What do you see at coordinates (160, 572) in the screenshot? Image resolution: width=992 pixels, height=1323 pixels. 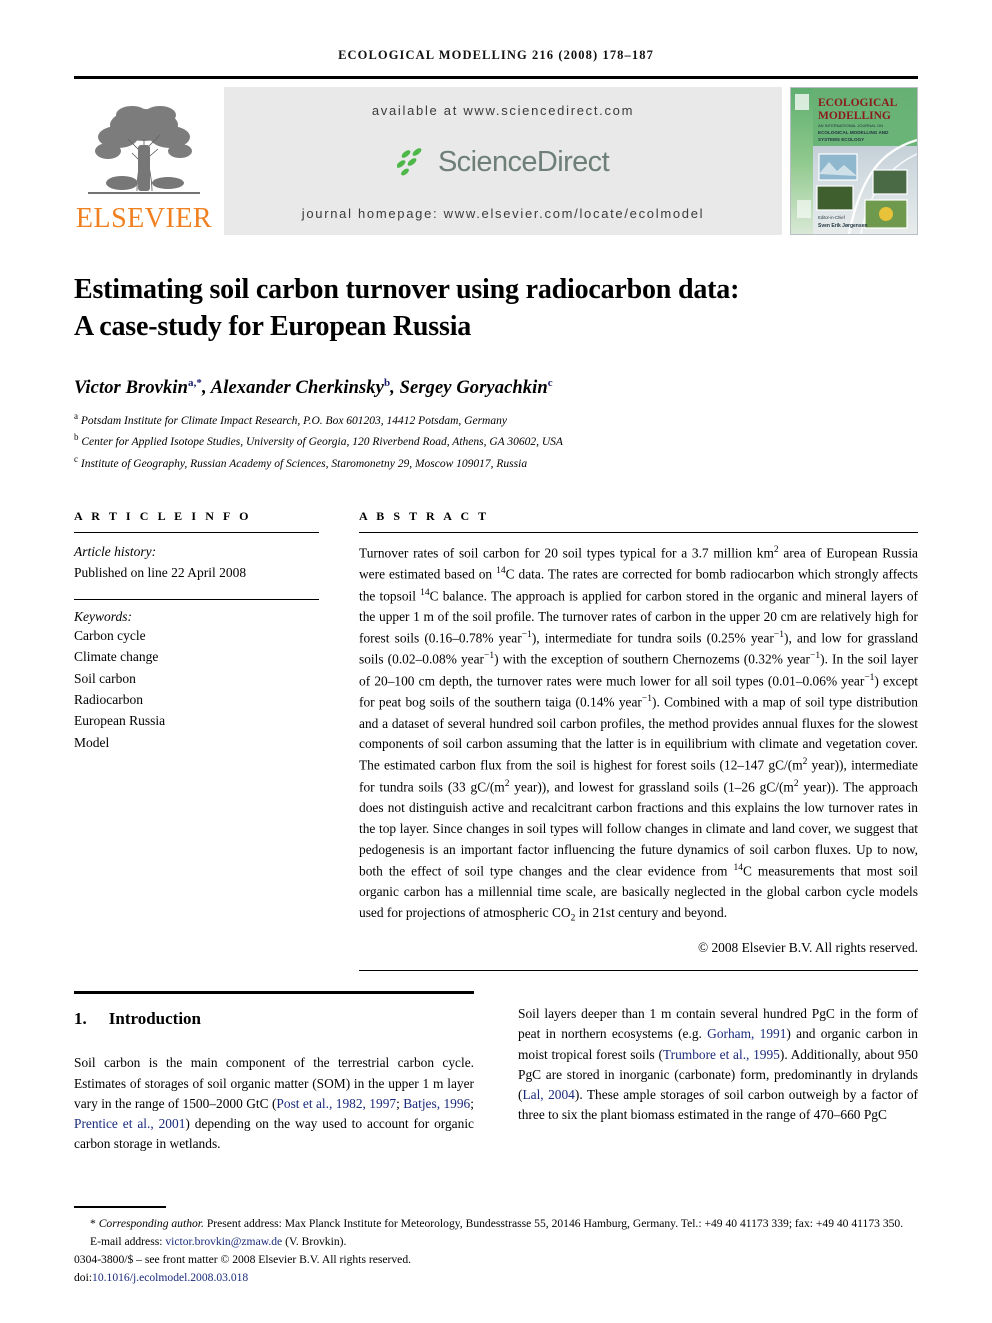 I see `article-history-value: Published on line 22 April 2008` at bounding box center [160, 572].